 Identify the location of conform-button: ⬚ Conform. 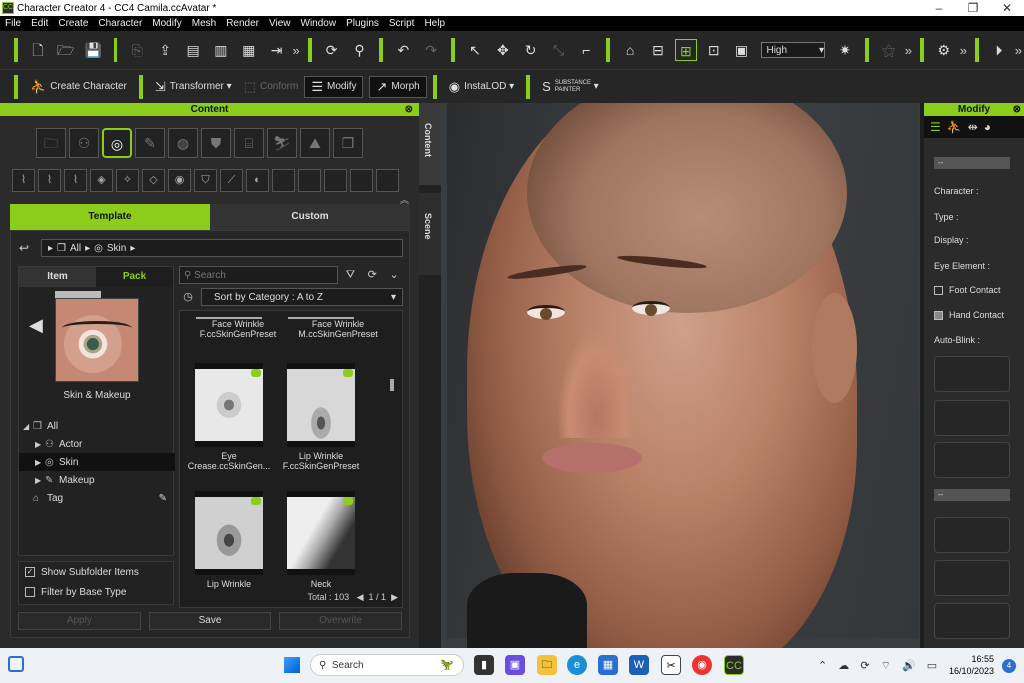
(271, 87).